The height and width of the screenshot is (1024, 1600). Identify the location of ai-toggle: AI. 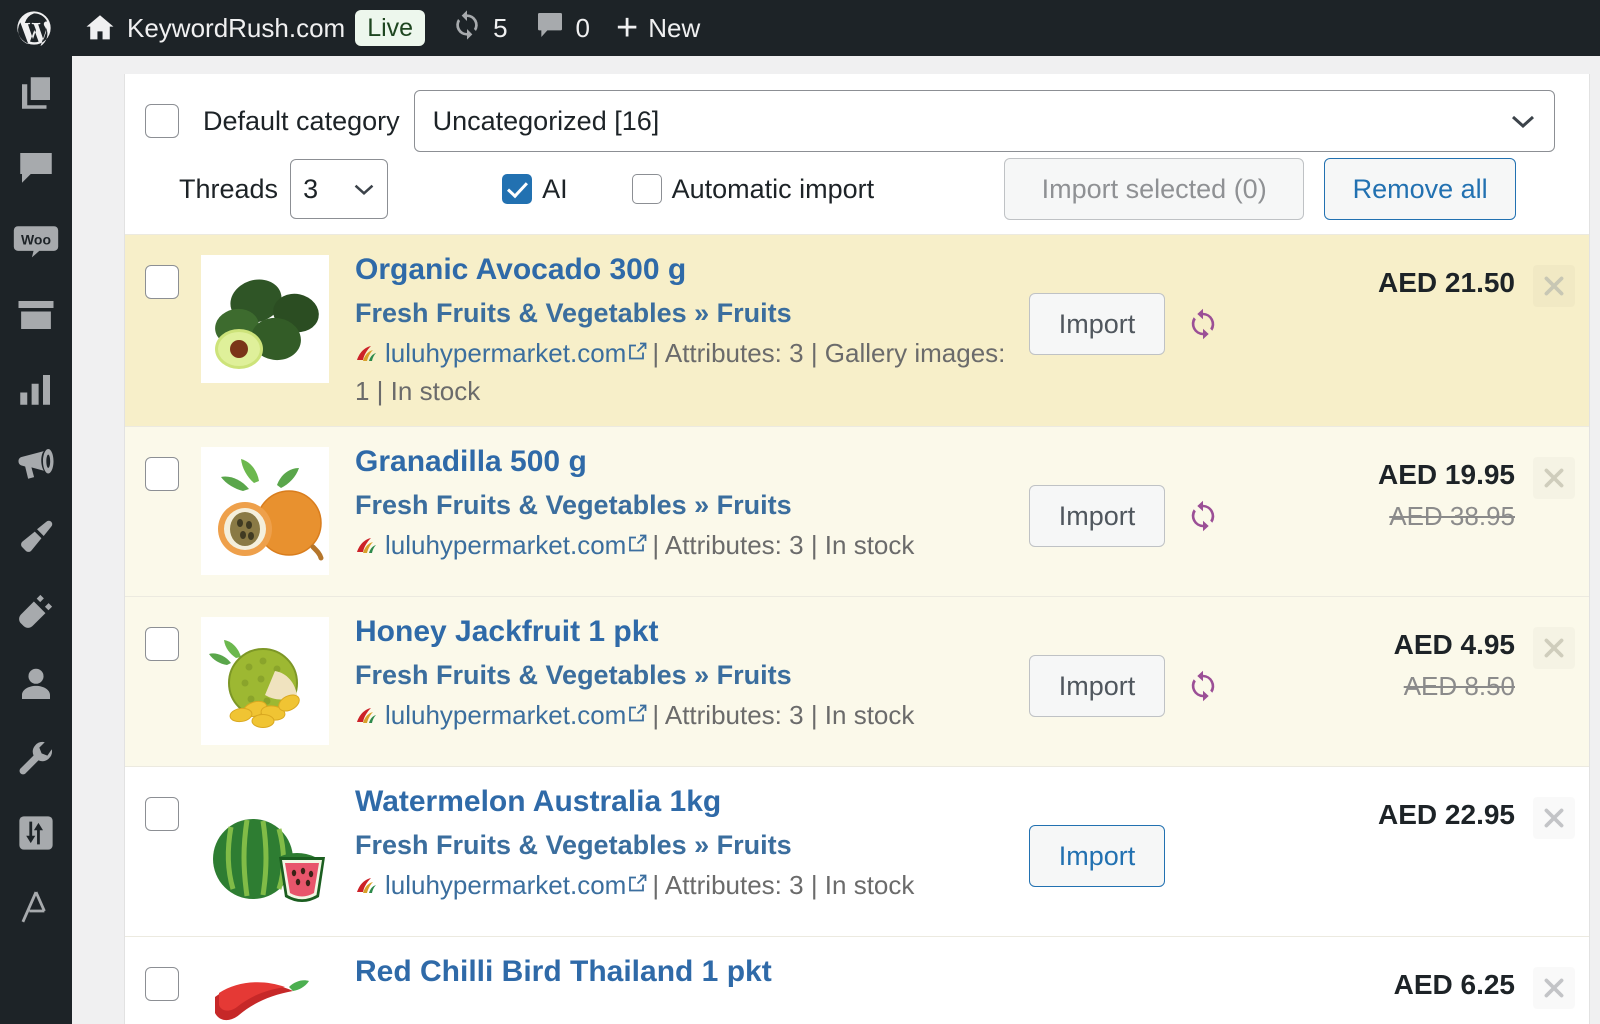
(535, 189).